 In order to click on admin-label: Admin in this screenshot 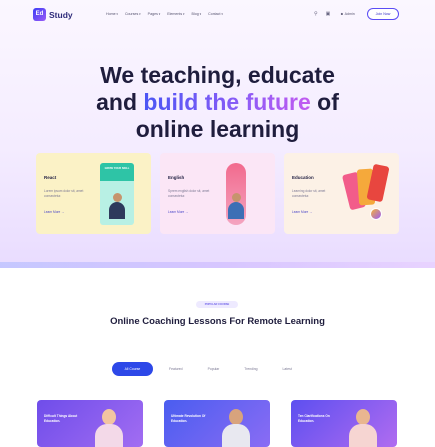, I will do `click(349, 14)`.